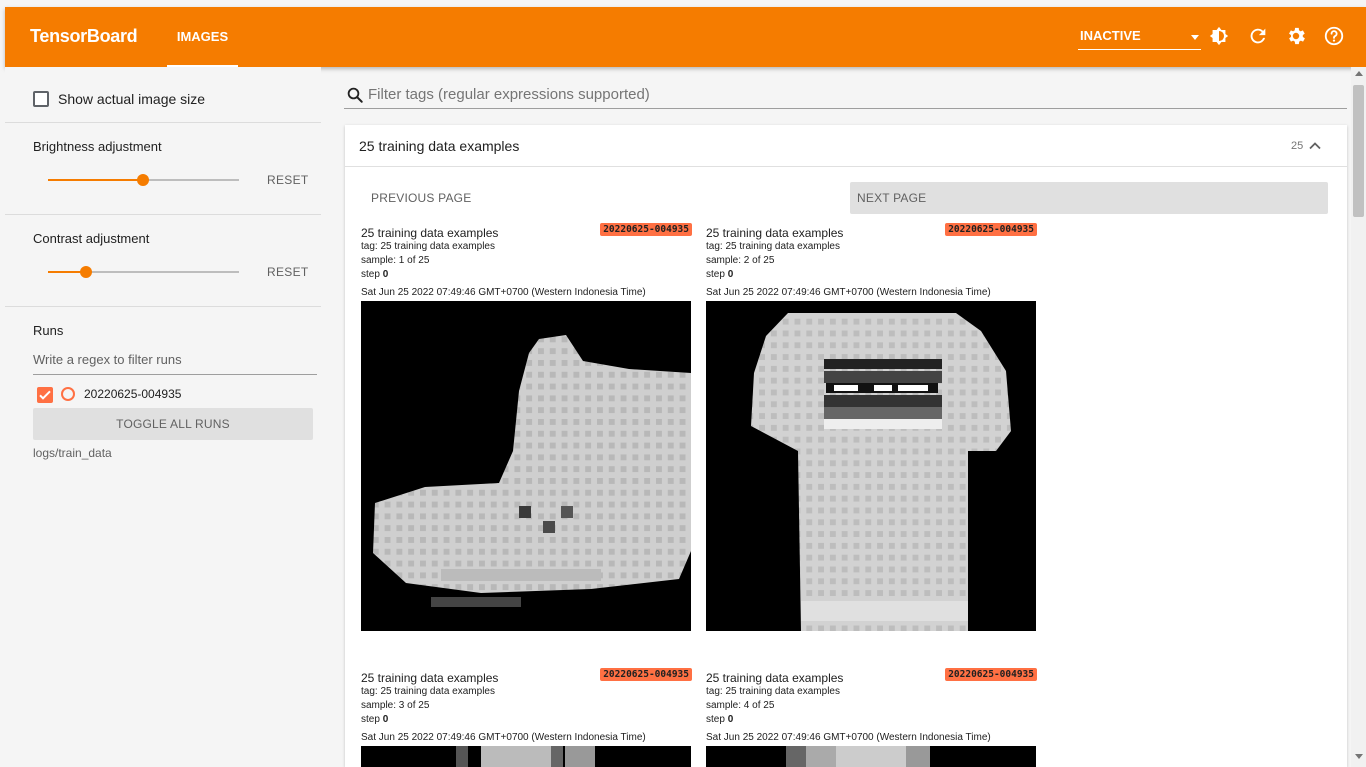 The image size is (1366, 767). Describe the element at coordinates (740, 260) in the screenshot. I see `tile-sample: sample: 2 of 25` at that location.